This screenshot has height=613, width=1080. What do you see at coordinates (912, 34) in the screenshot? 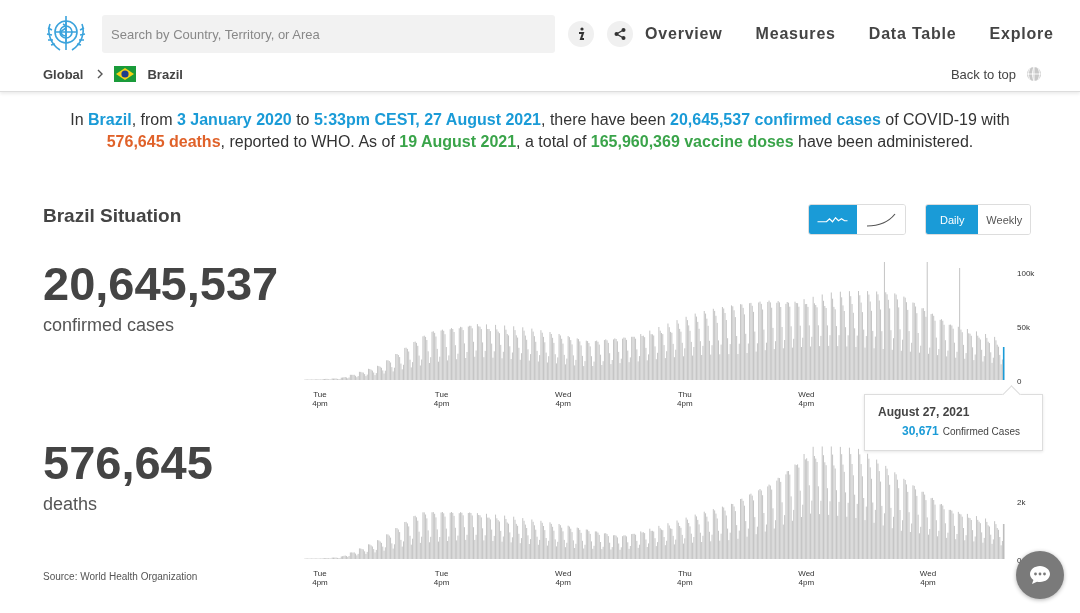
I see `nav-link: Data Table` at bounding box center [912, 34].